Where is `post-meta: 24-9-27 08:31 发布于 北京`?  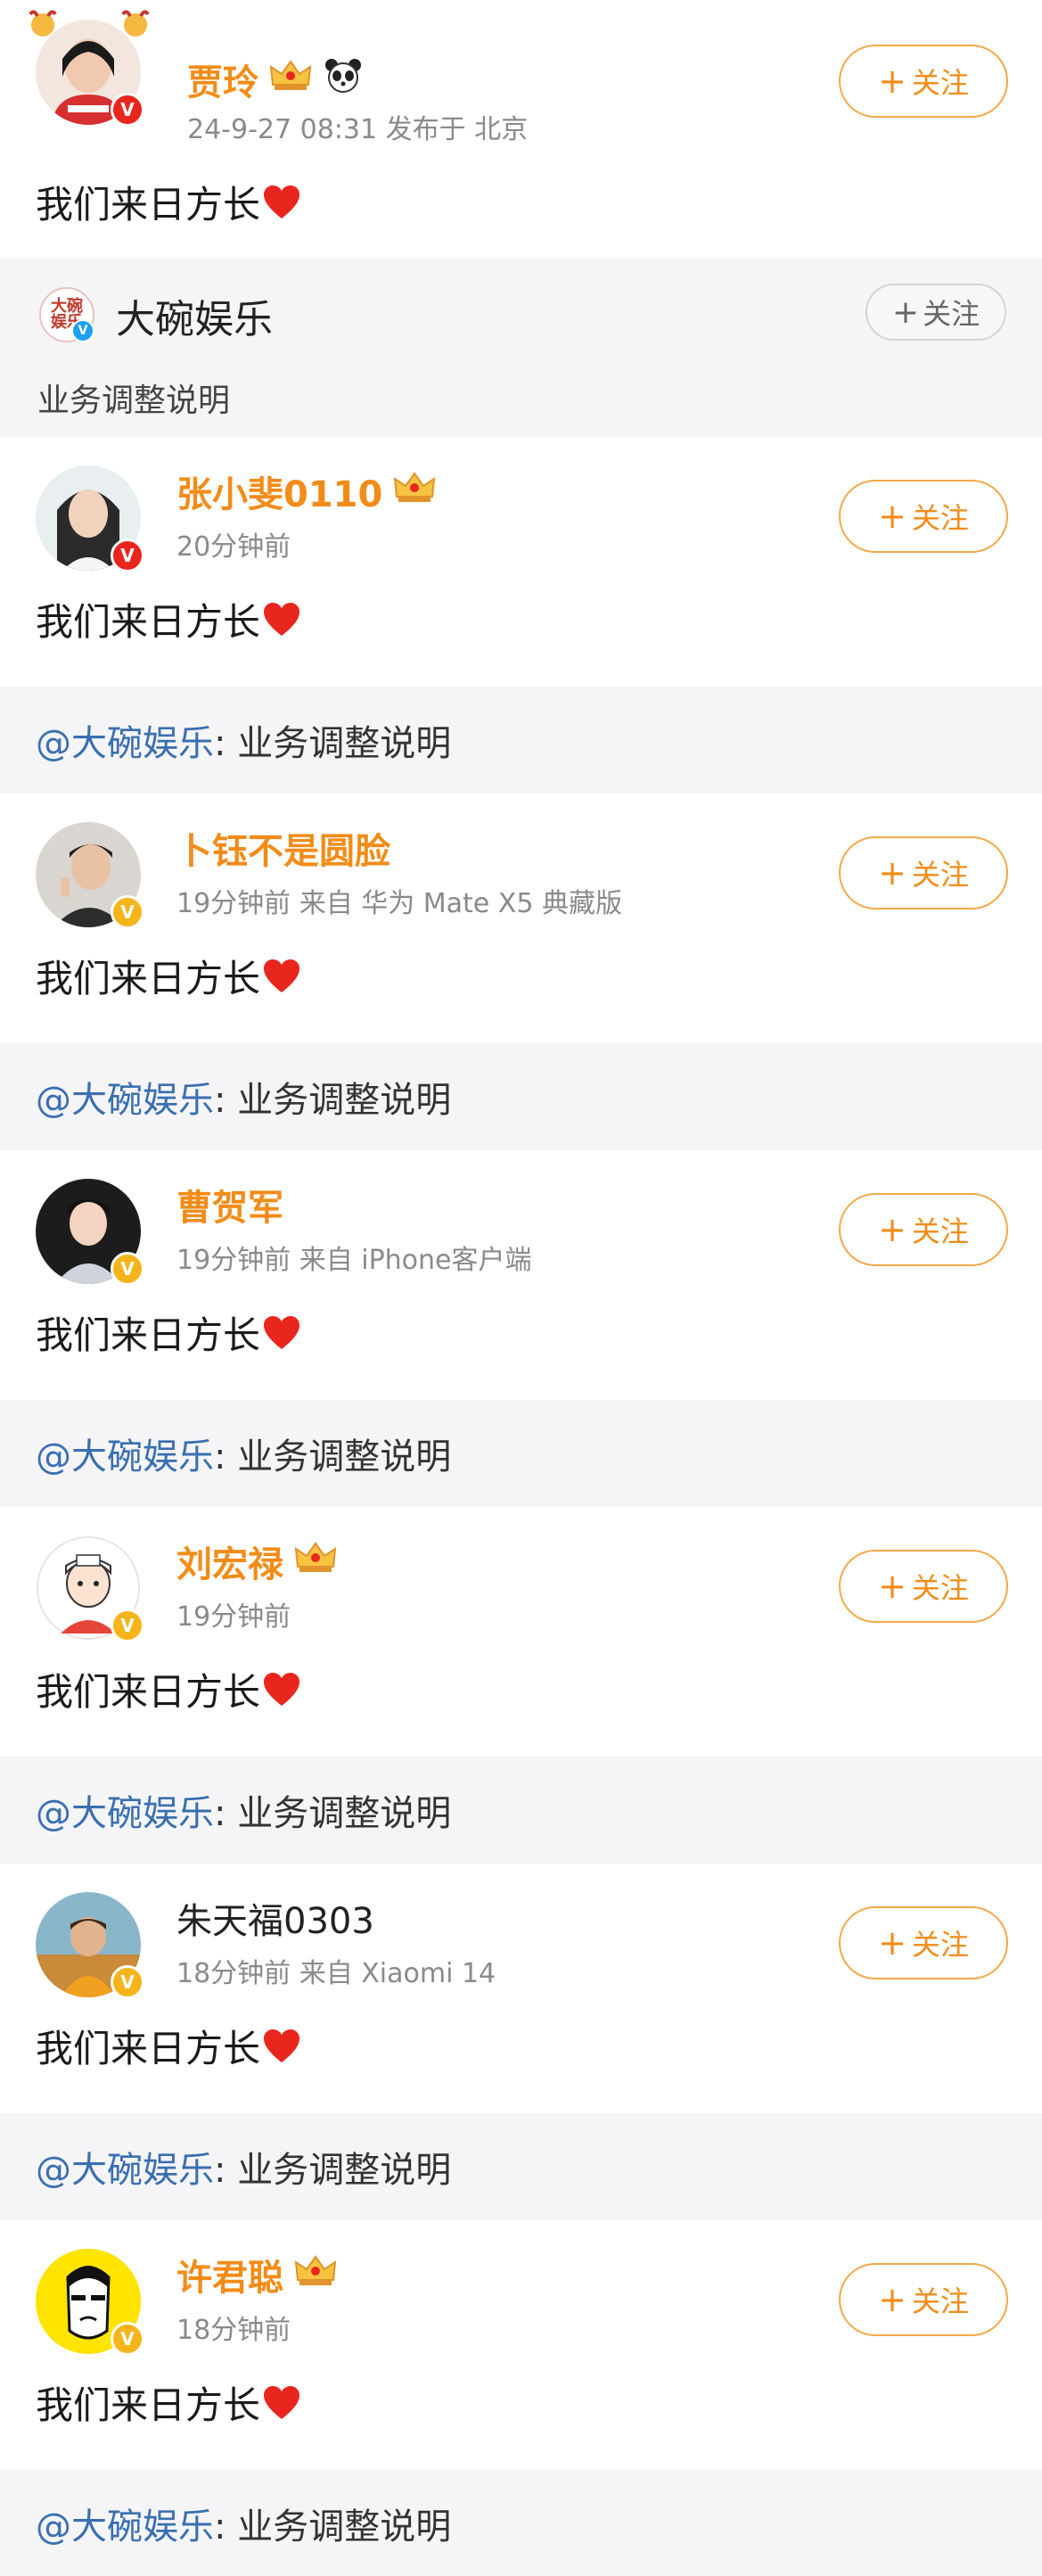
post-meta: 24-9-27 08:31 发布于 北京 is located at coordinates (358, 129).